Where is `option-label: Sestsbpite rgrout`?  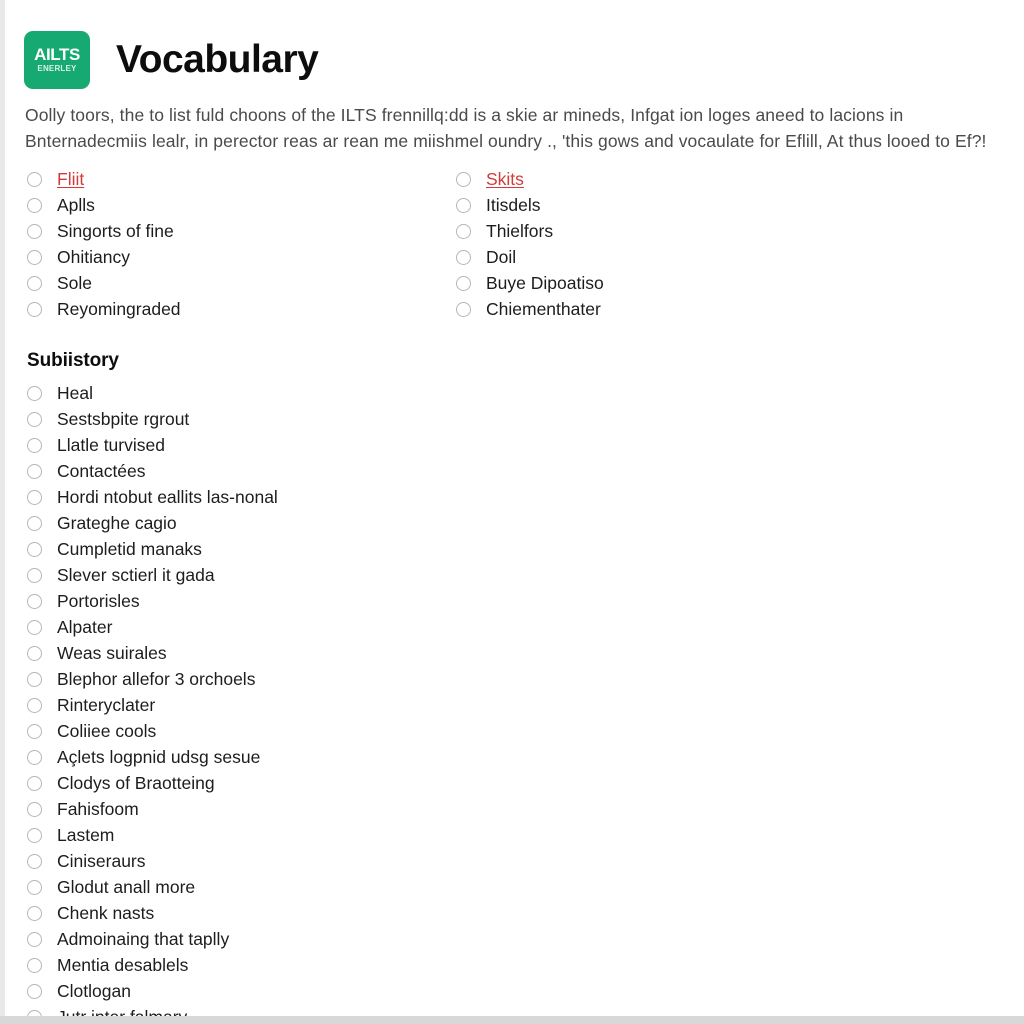
option-label: Sestsbpite rgrout is located at coordinates (123, 419).